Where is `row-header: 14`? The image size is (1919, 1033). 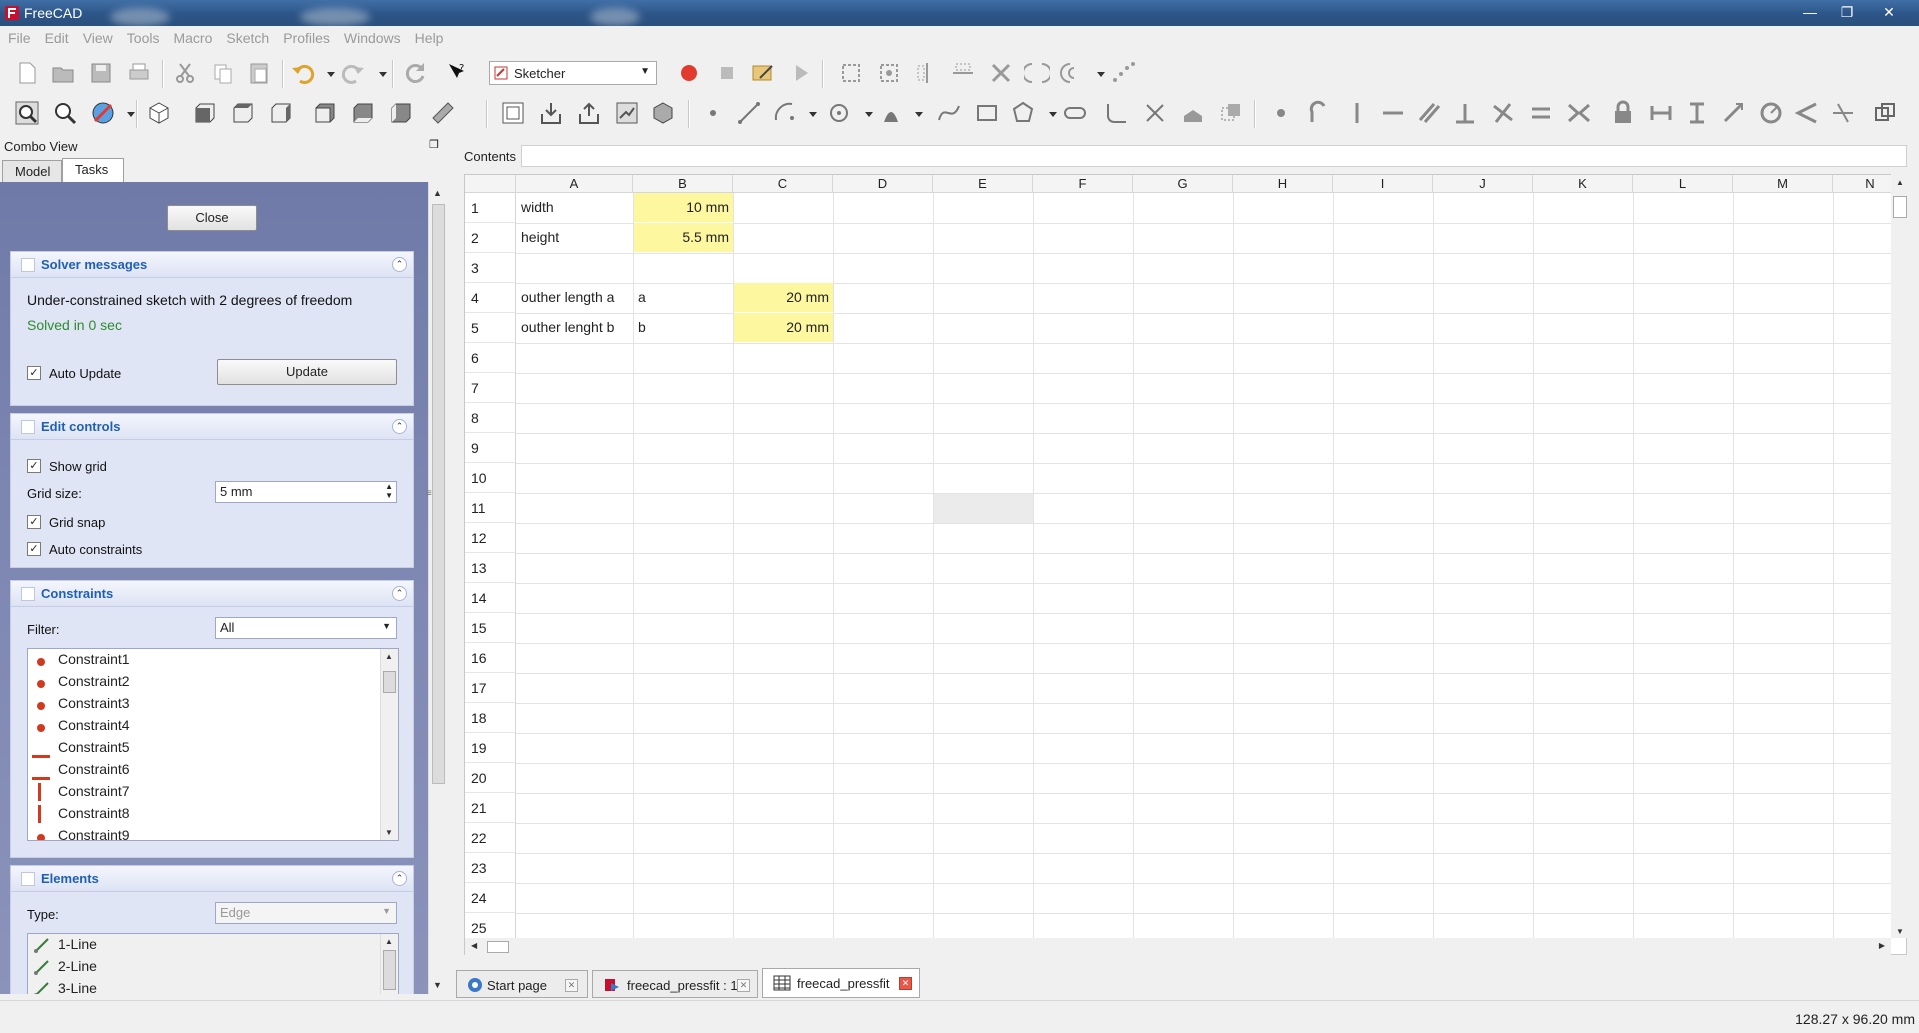
row-header: 14 is located at coordinates (490, 598).